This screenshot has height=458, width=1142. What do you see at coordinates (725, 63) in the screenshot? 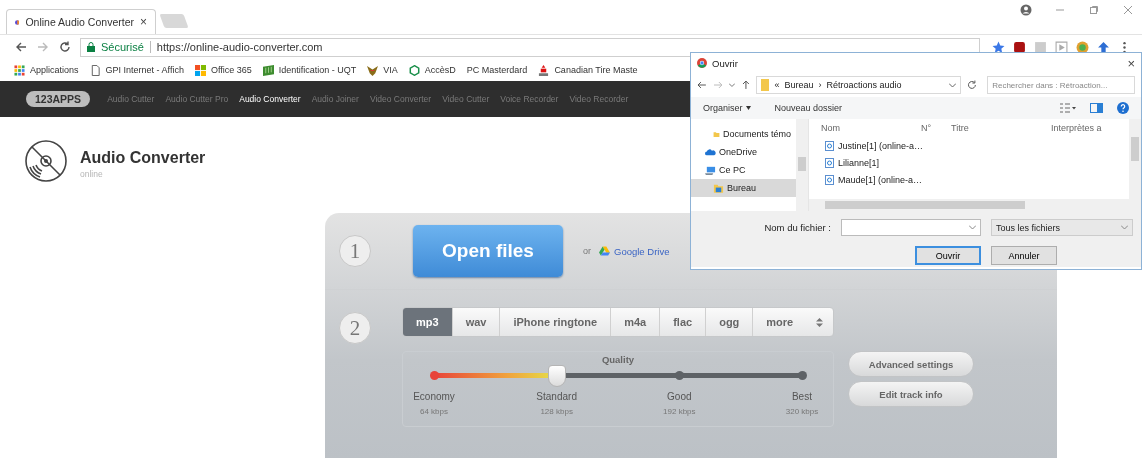
I see `dialog-title: Ouvrir` at bounding box center [725, 63].